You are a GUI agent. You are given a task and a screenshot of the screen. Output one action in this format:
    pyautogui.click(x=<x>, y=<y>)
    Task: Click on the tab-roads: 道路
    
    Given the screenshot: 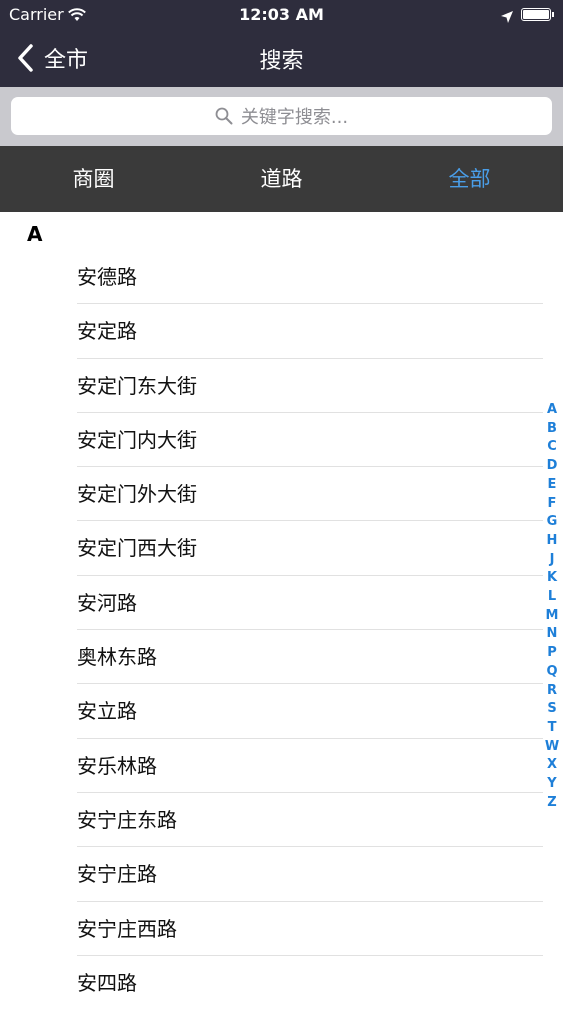 What is the action you would take?
    pyautogui.click(x=281, y=179)
    